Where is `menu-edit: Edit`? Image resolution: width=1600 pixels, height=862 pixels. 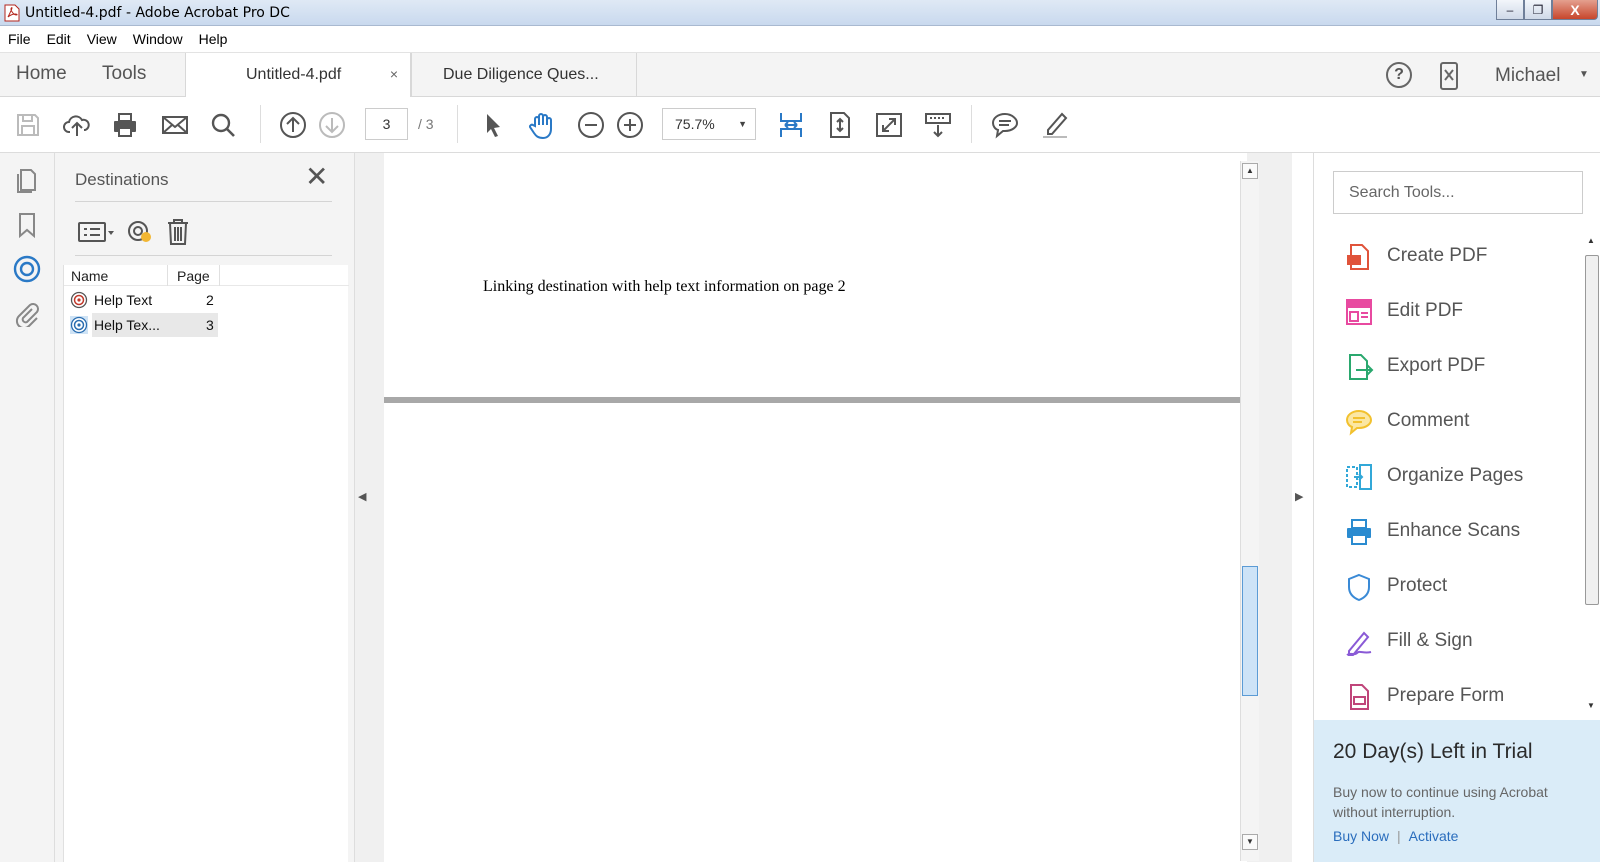 menu-edit: Edit is located at coordinates (59, 39).